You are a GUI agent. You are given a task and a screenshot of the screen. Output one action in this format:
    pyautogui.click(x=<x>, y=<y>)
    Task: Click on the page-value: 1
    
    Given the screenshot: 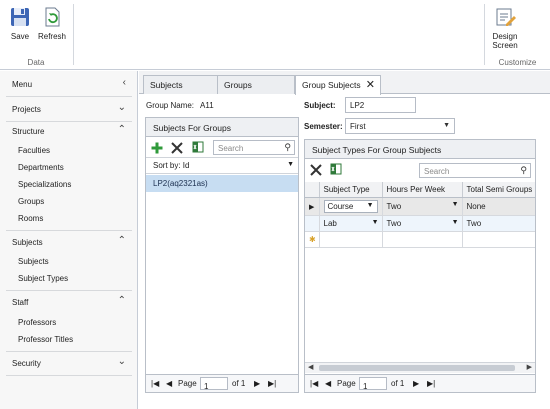 What is the action you would take?
    pyautogui.click(x=206, y=386)
    